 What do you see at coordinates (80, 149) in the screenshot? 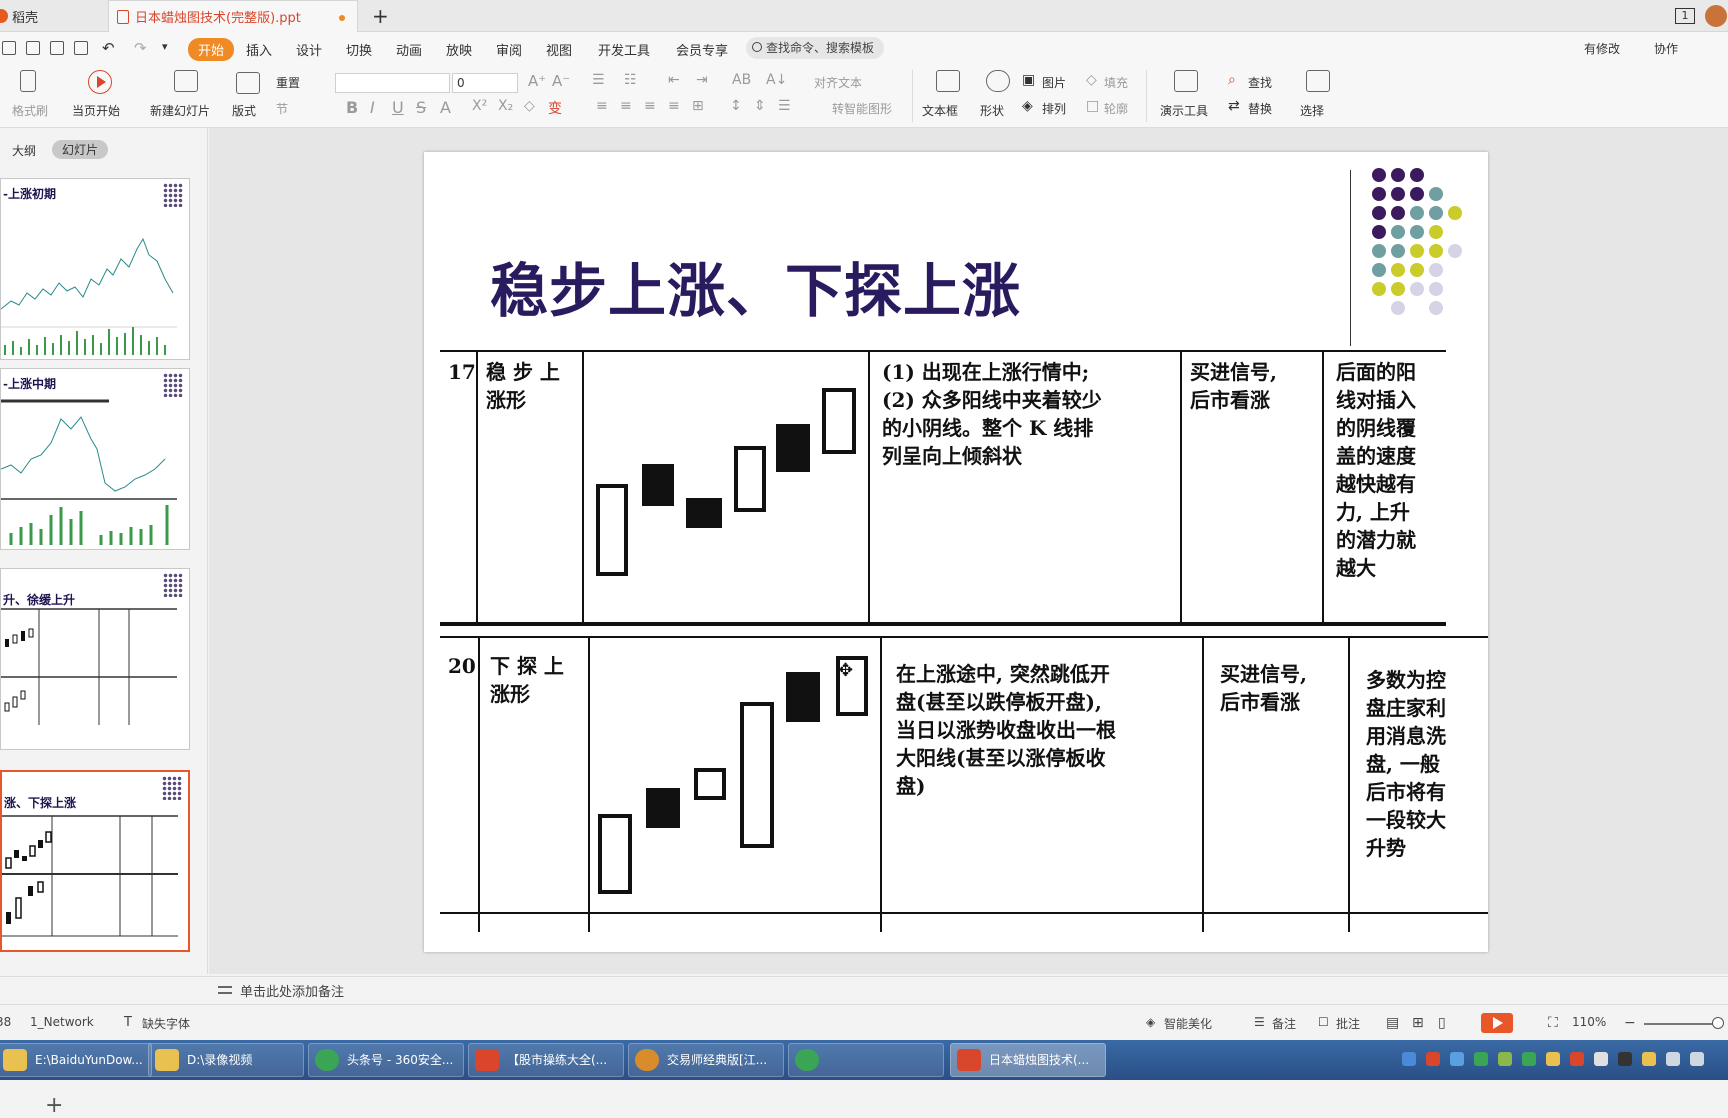
I see `tab-slides: 幻灯片` at bounding box center [80, 149].